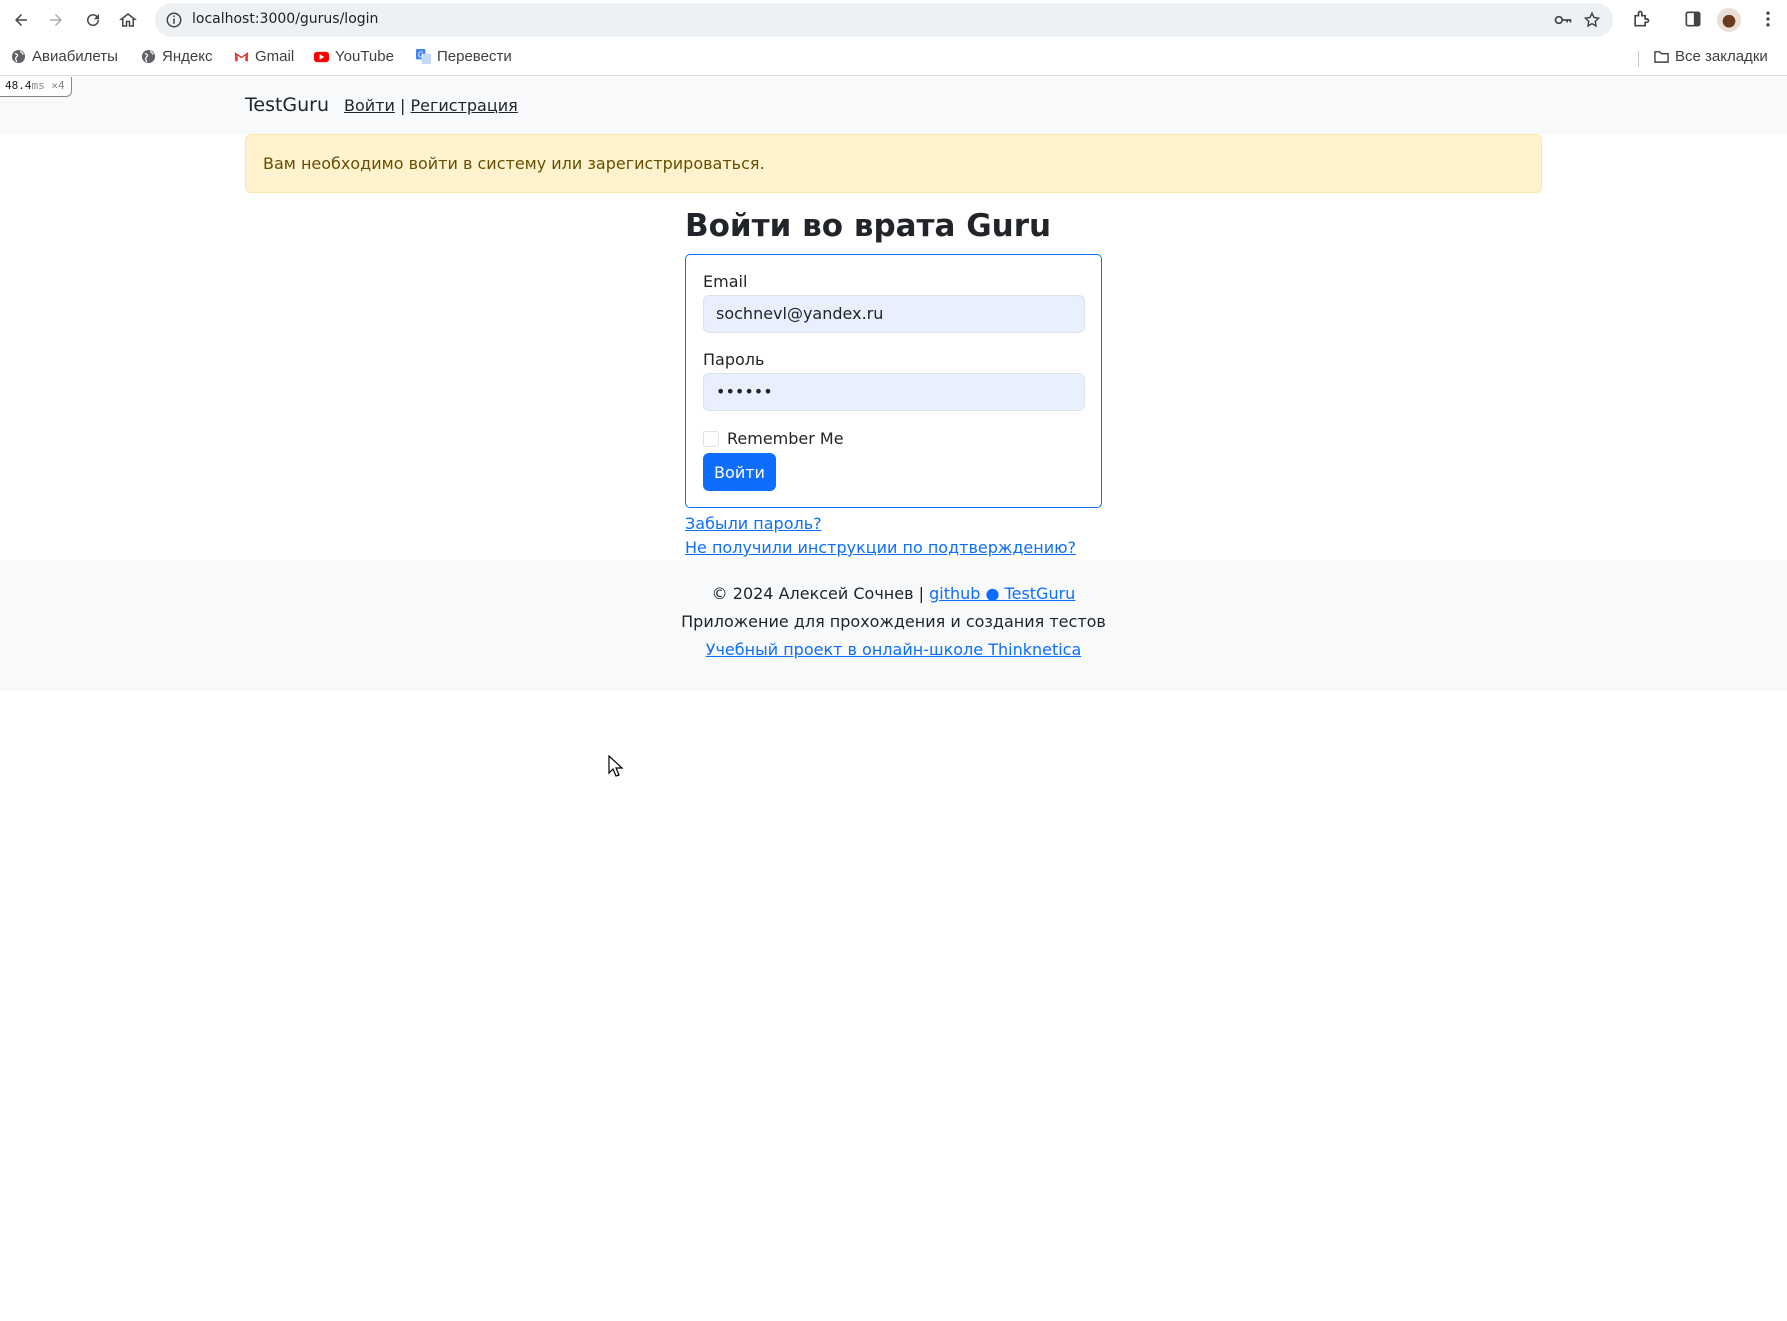 The height and width of the screenshot is (1321, 1787). What do you see at coordinates (880, 547) in the screenshot?
I see `resend-confirmation-link: Не получили инструкции по подтверждению?` at bounding box center [880, 547].